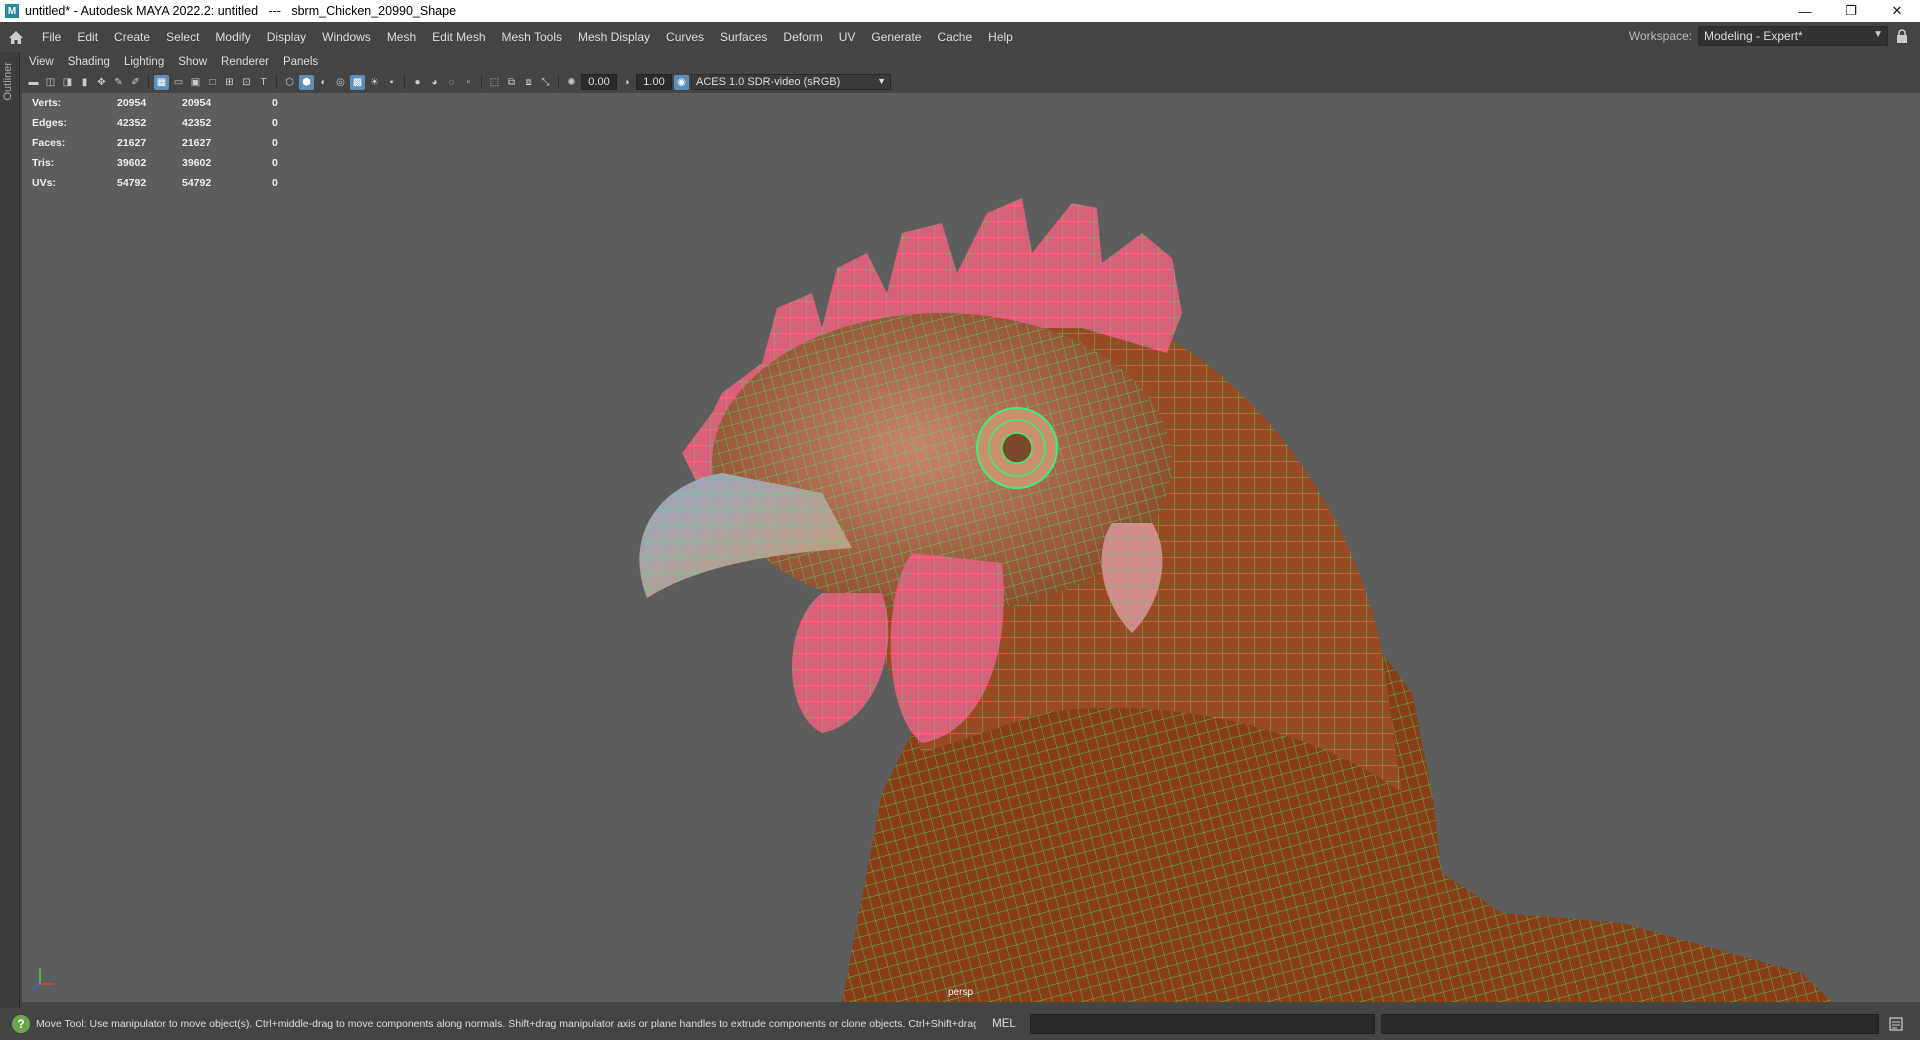 The height and width of the screenshot is (1040, 1920). What do you see at coordinates (434, 82) in the screenshot?
I see `motion-blur-icon: ◕` at bounding box center [434, 82].